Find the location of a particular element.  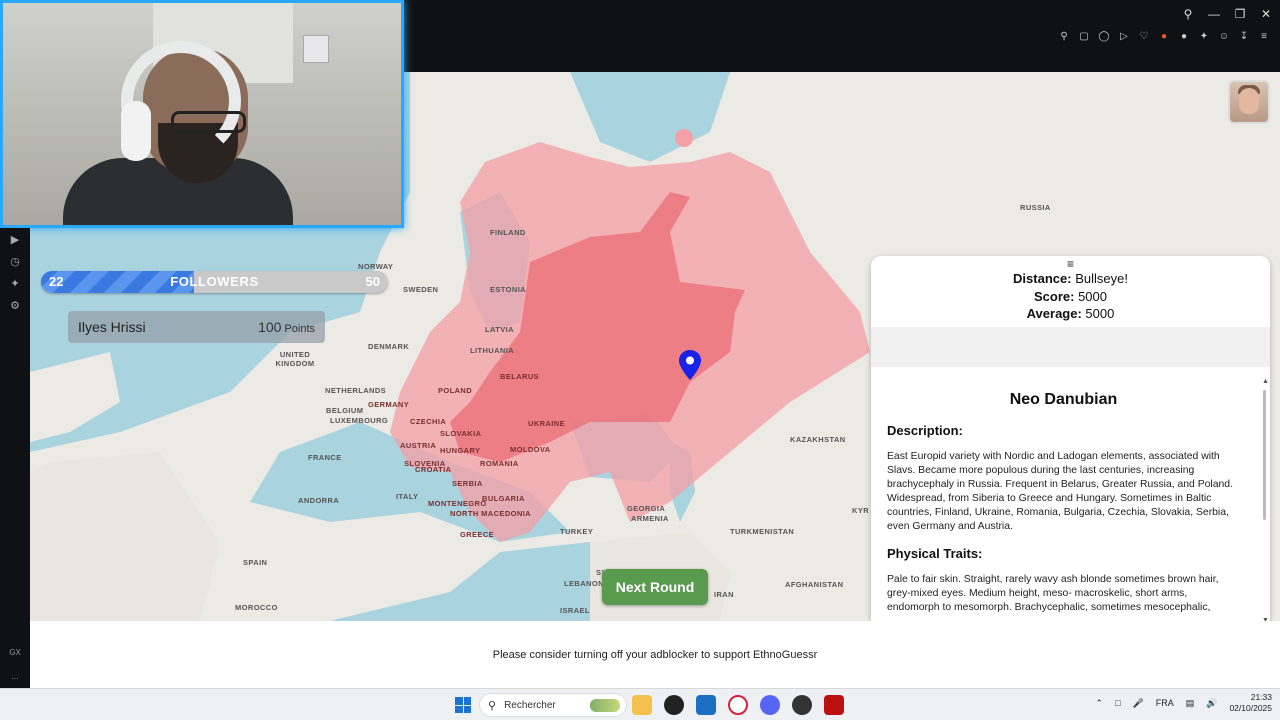

history-icon: ◷ is located at coordinates (15, 261).